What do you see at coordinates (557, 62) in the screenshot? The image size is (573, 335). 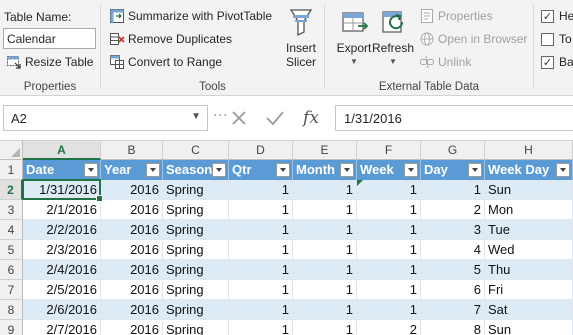 I see `banded-rows-checkbox: ✓ Ba` at bounding box center [557, 62].